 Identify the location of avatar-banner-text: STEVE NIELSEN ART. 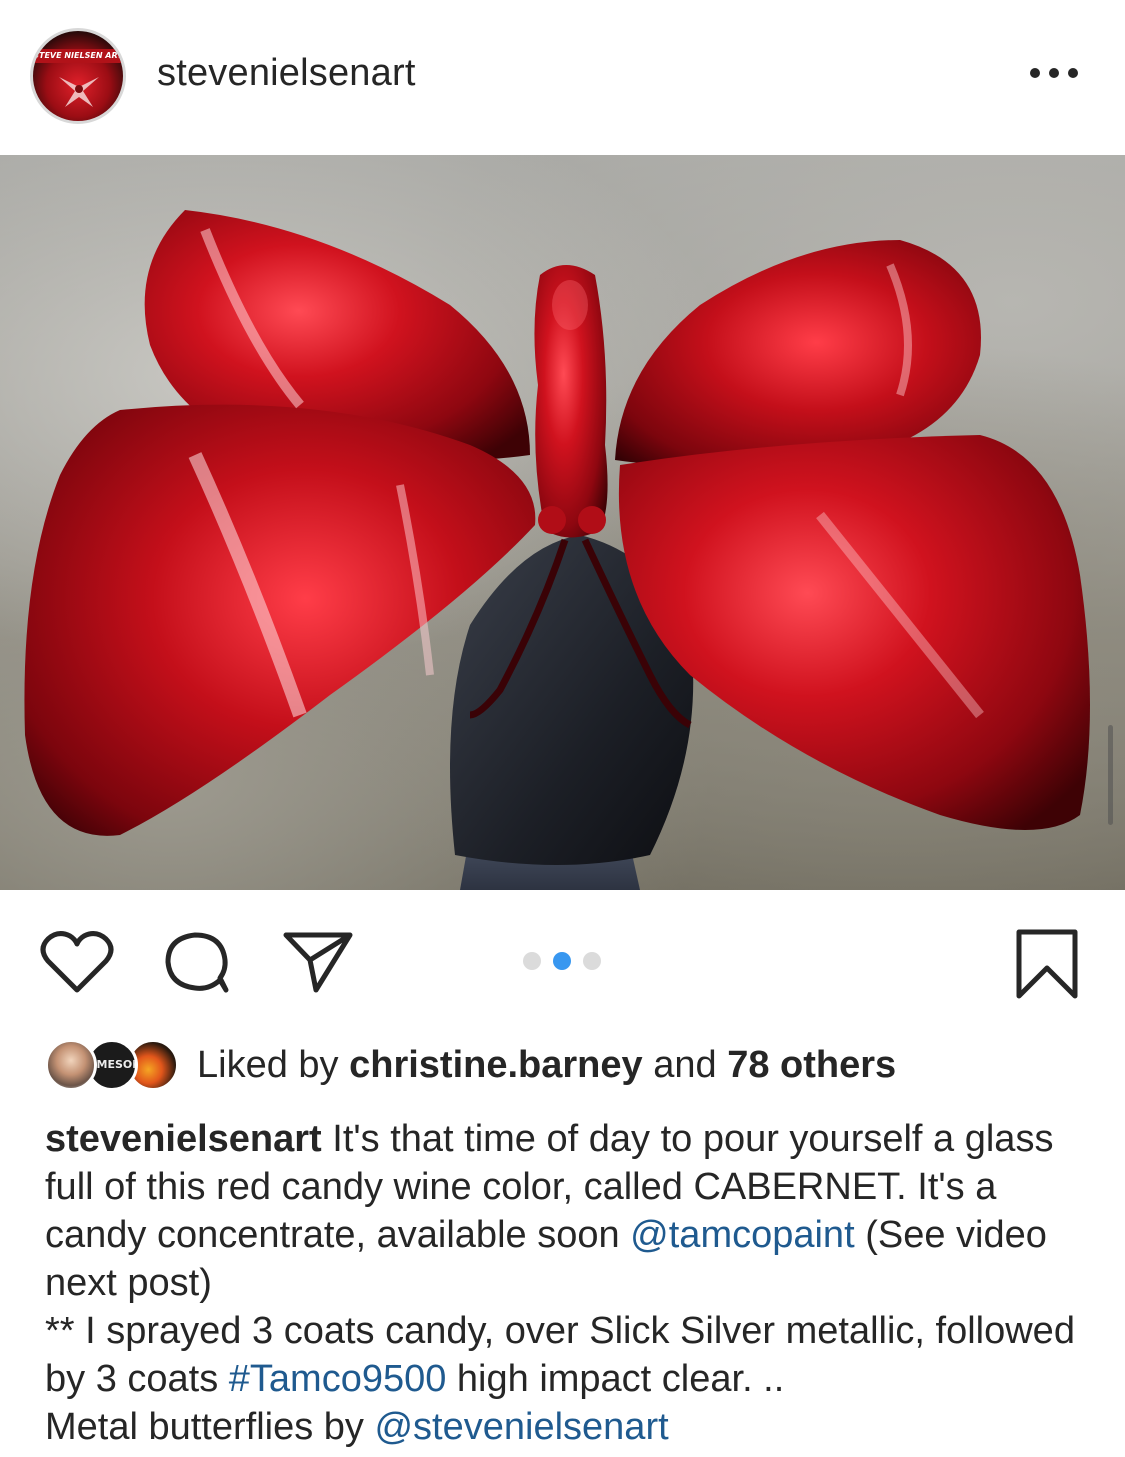
(78, 56).